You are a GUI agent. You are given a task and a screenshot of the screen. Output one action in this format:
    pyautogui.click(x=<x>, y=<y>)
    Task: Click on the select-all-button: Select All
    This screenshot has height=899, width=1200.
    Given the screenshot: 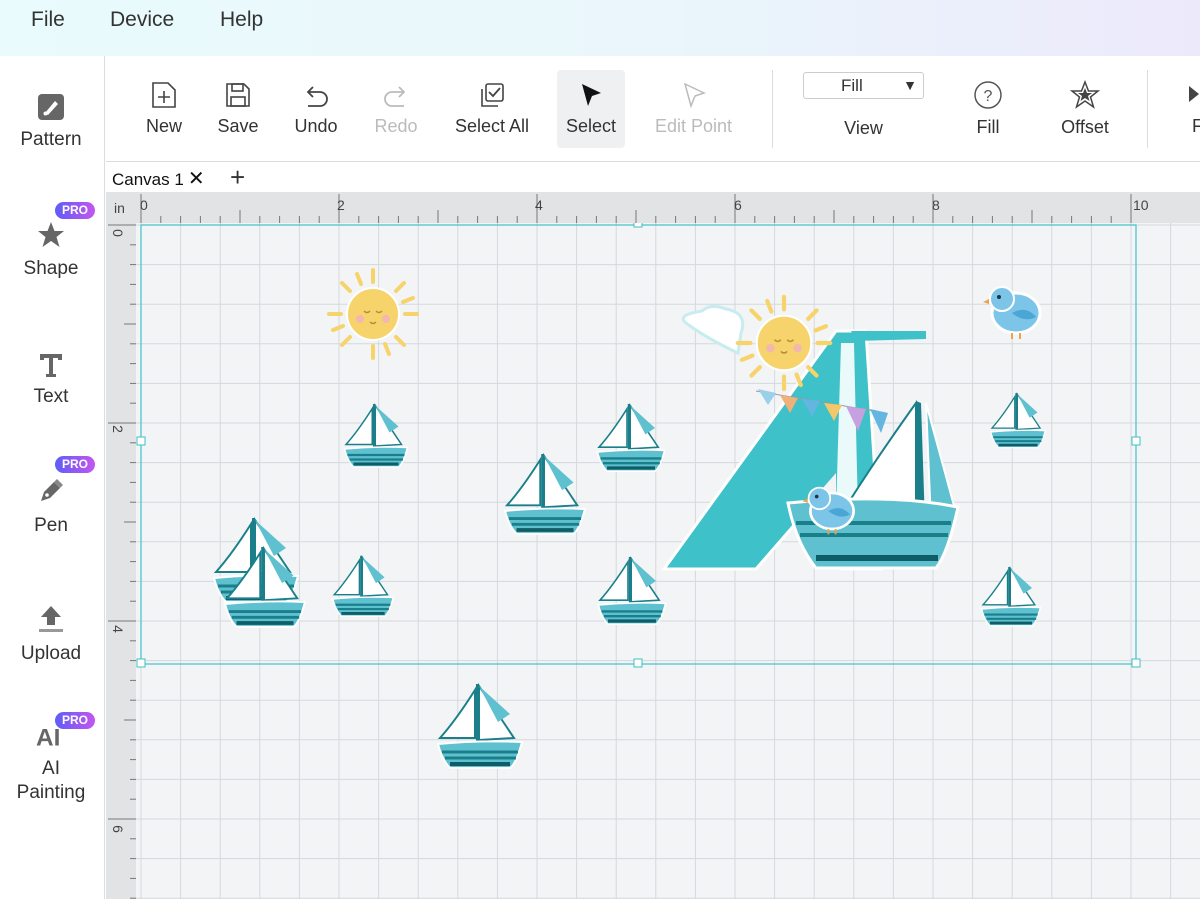 What is the action you would take?
    pyautogui.click(x=492, y=108)
    